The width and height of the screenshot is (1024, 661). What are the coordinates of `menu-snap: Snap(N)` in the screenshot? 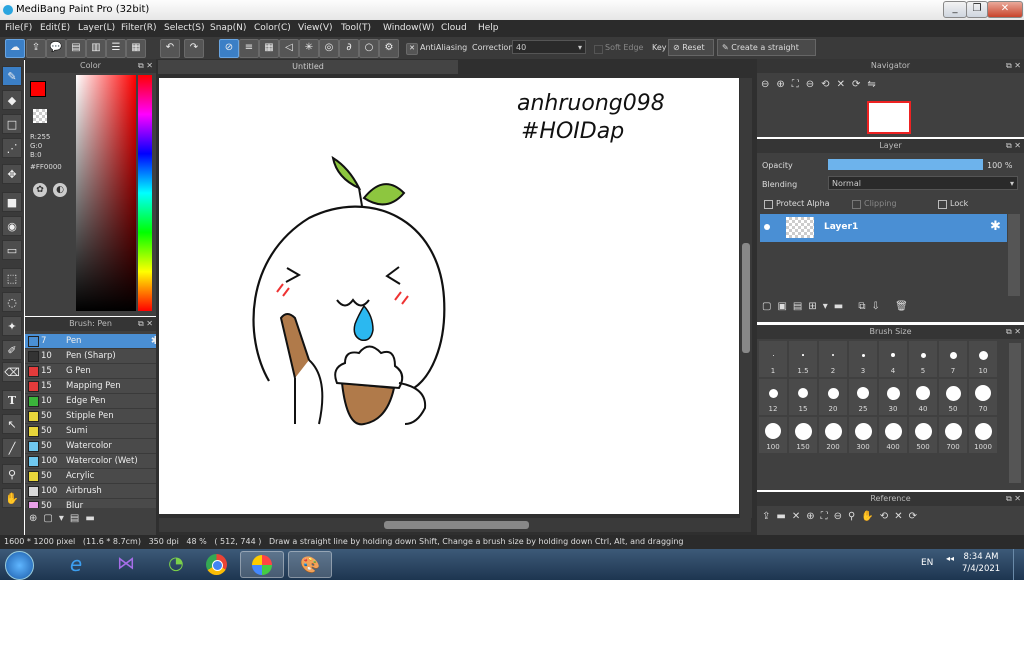 It's located at (228, 28).